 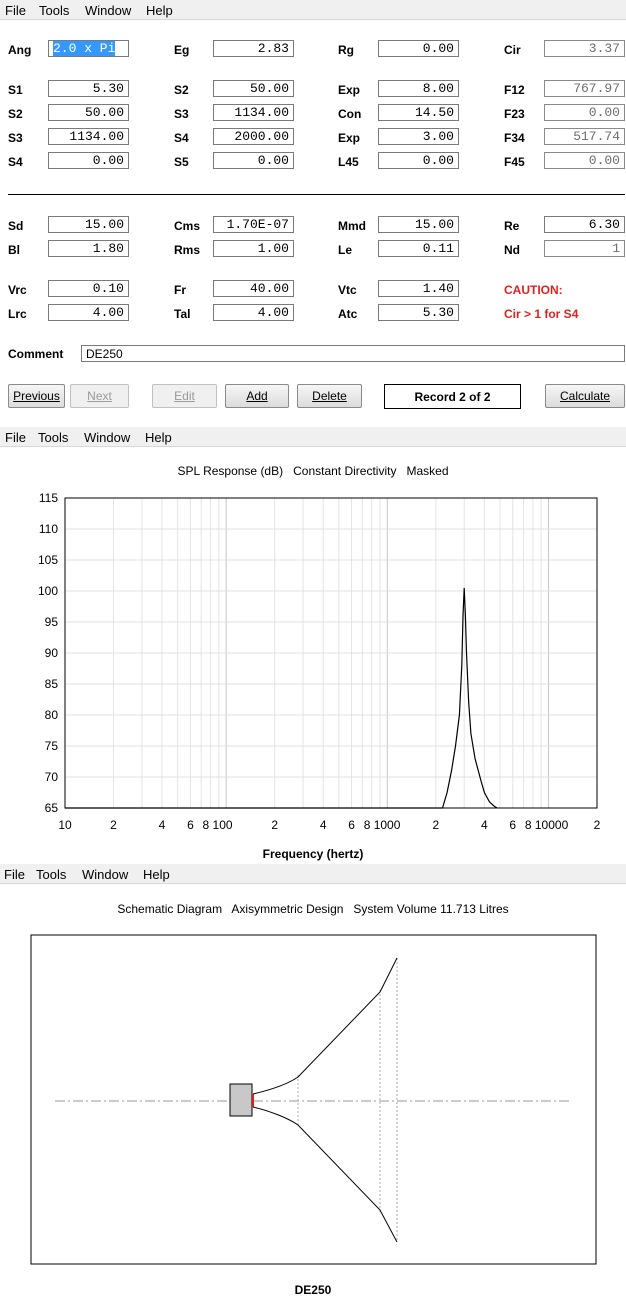 What do you see at coordinates (99, 396) in the screenshot?
I see `next-button: Next` at bounding box center [99, 396].